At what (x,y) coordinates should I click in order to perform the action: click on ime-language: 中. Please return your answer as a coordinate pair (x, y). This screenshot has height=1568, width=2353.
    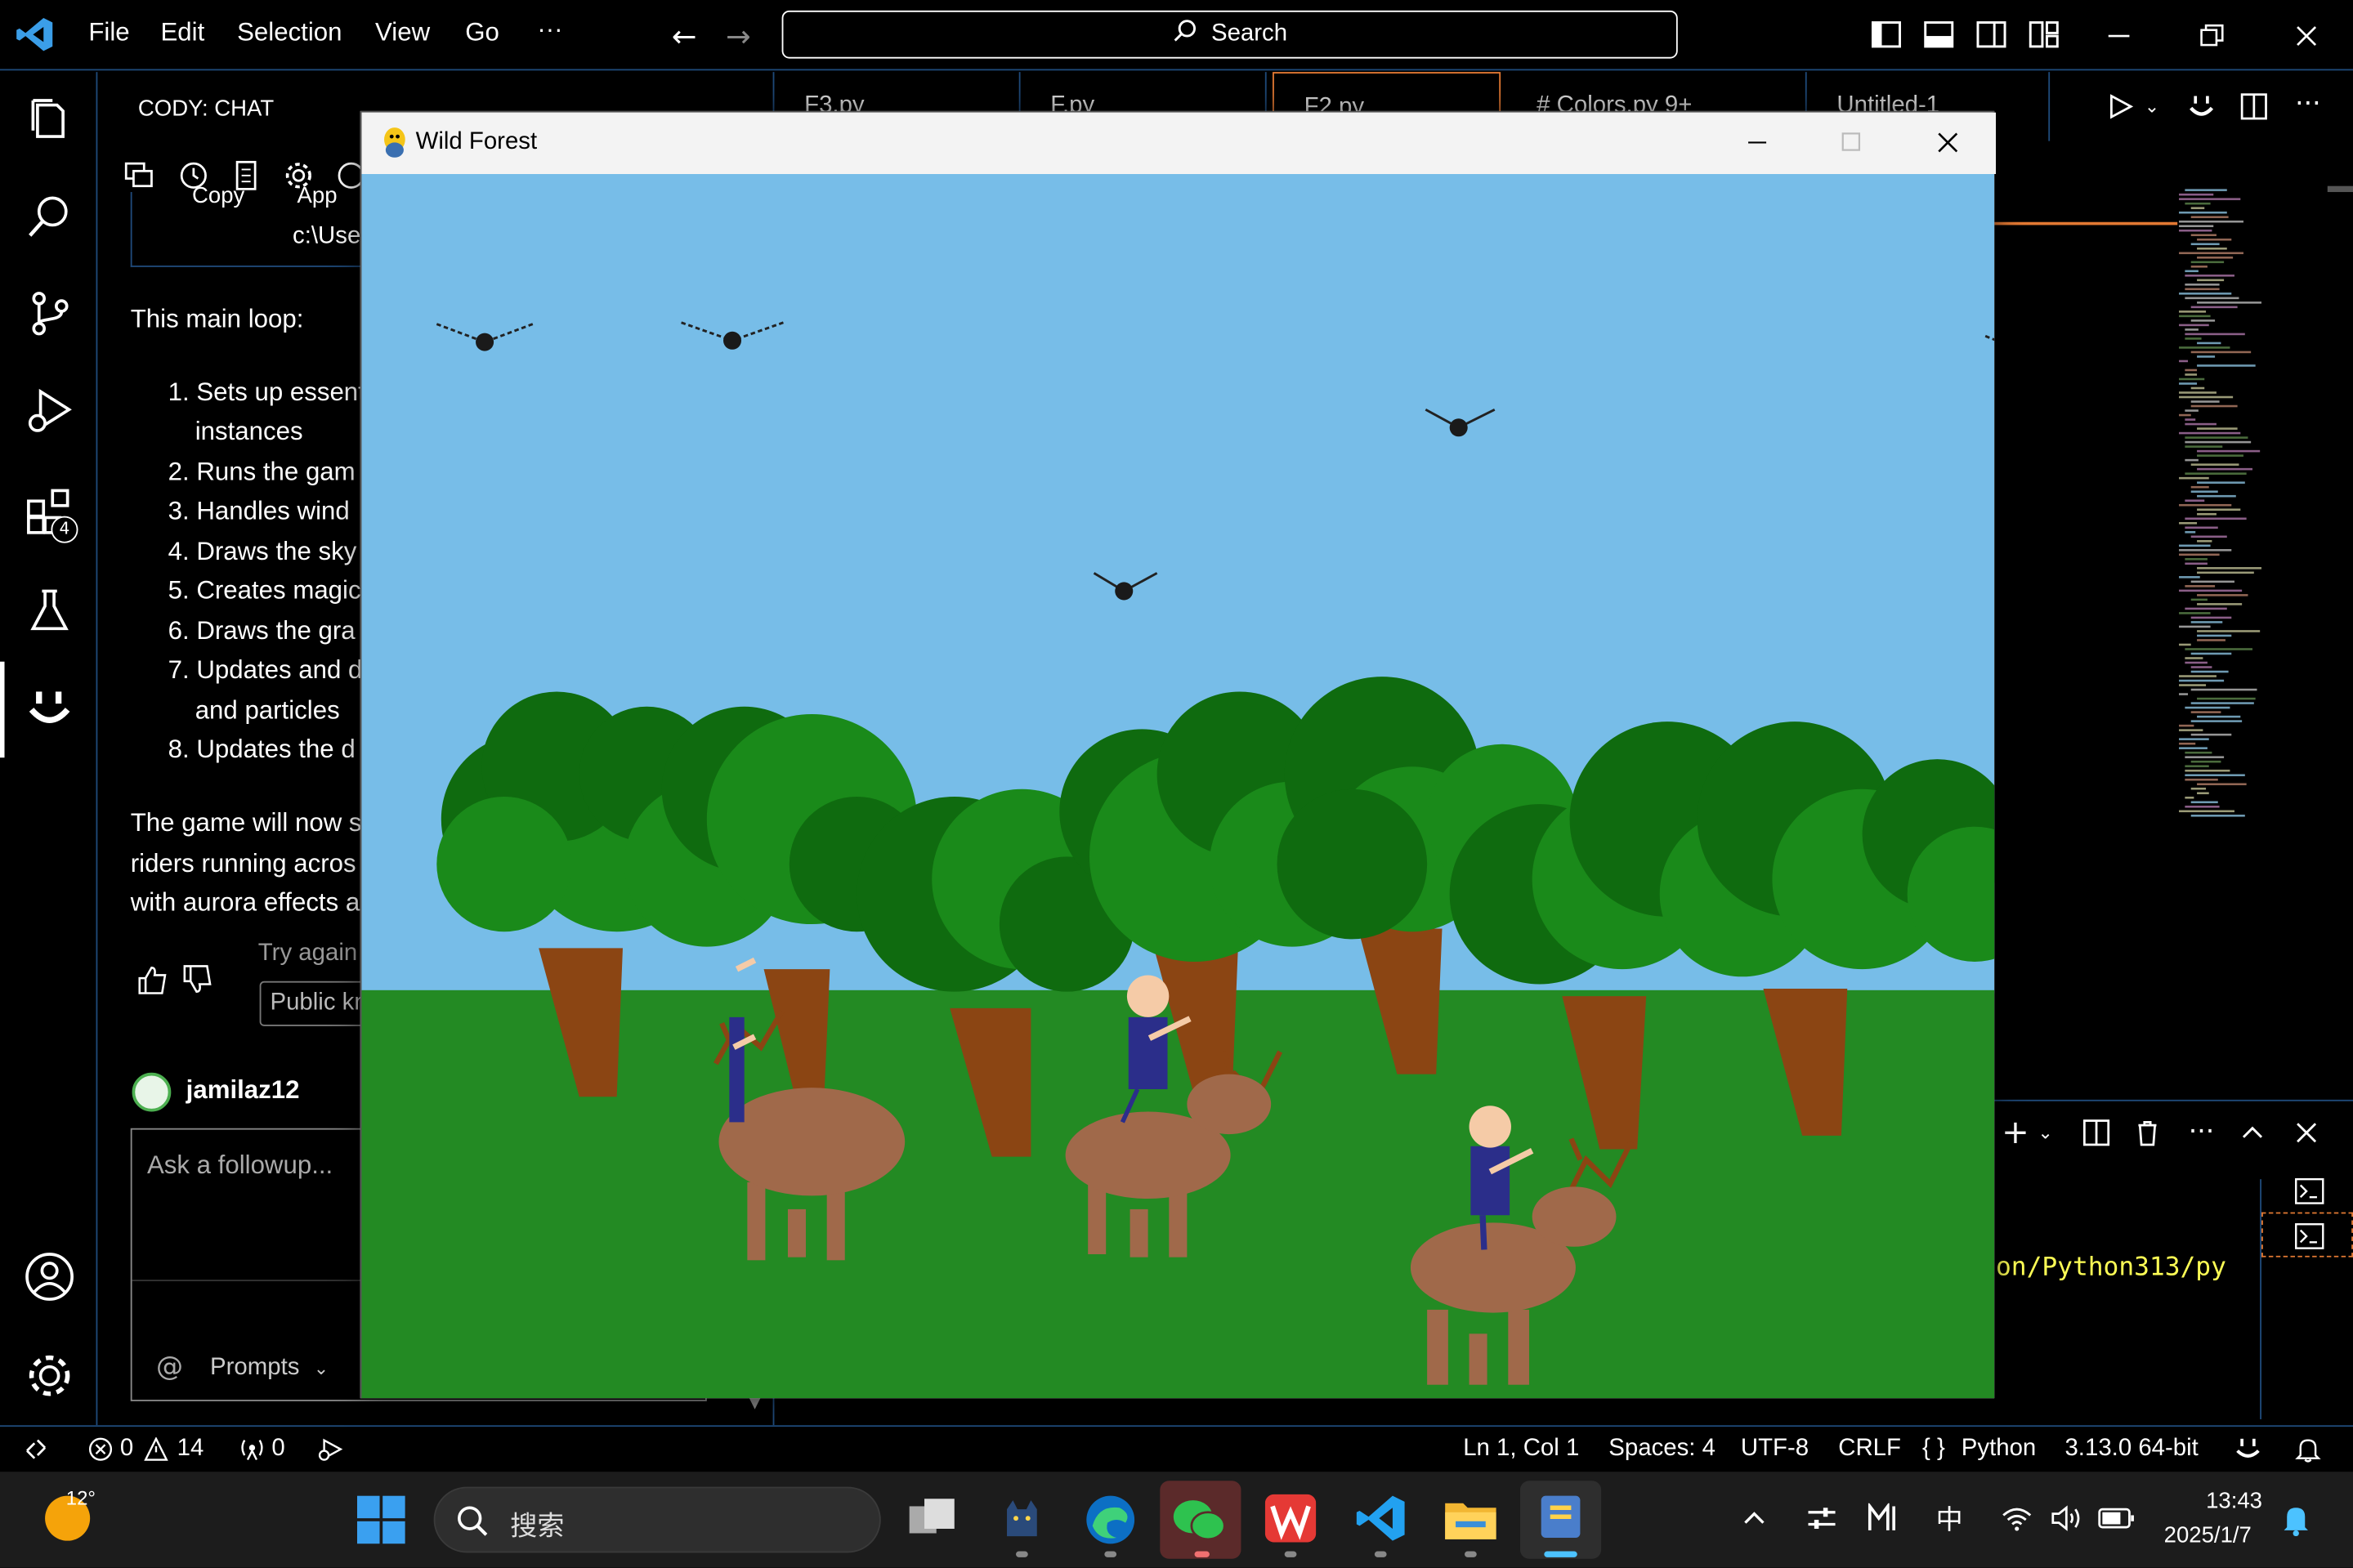
    Looking at the image, I should click on (1949, 1518).